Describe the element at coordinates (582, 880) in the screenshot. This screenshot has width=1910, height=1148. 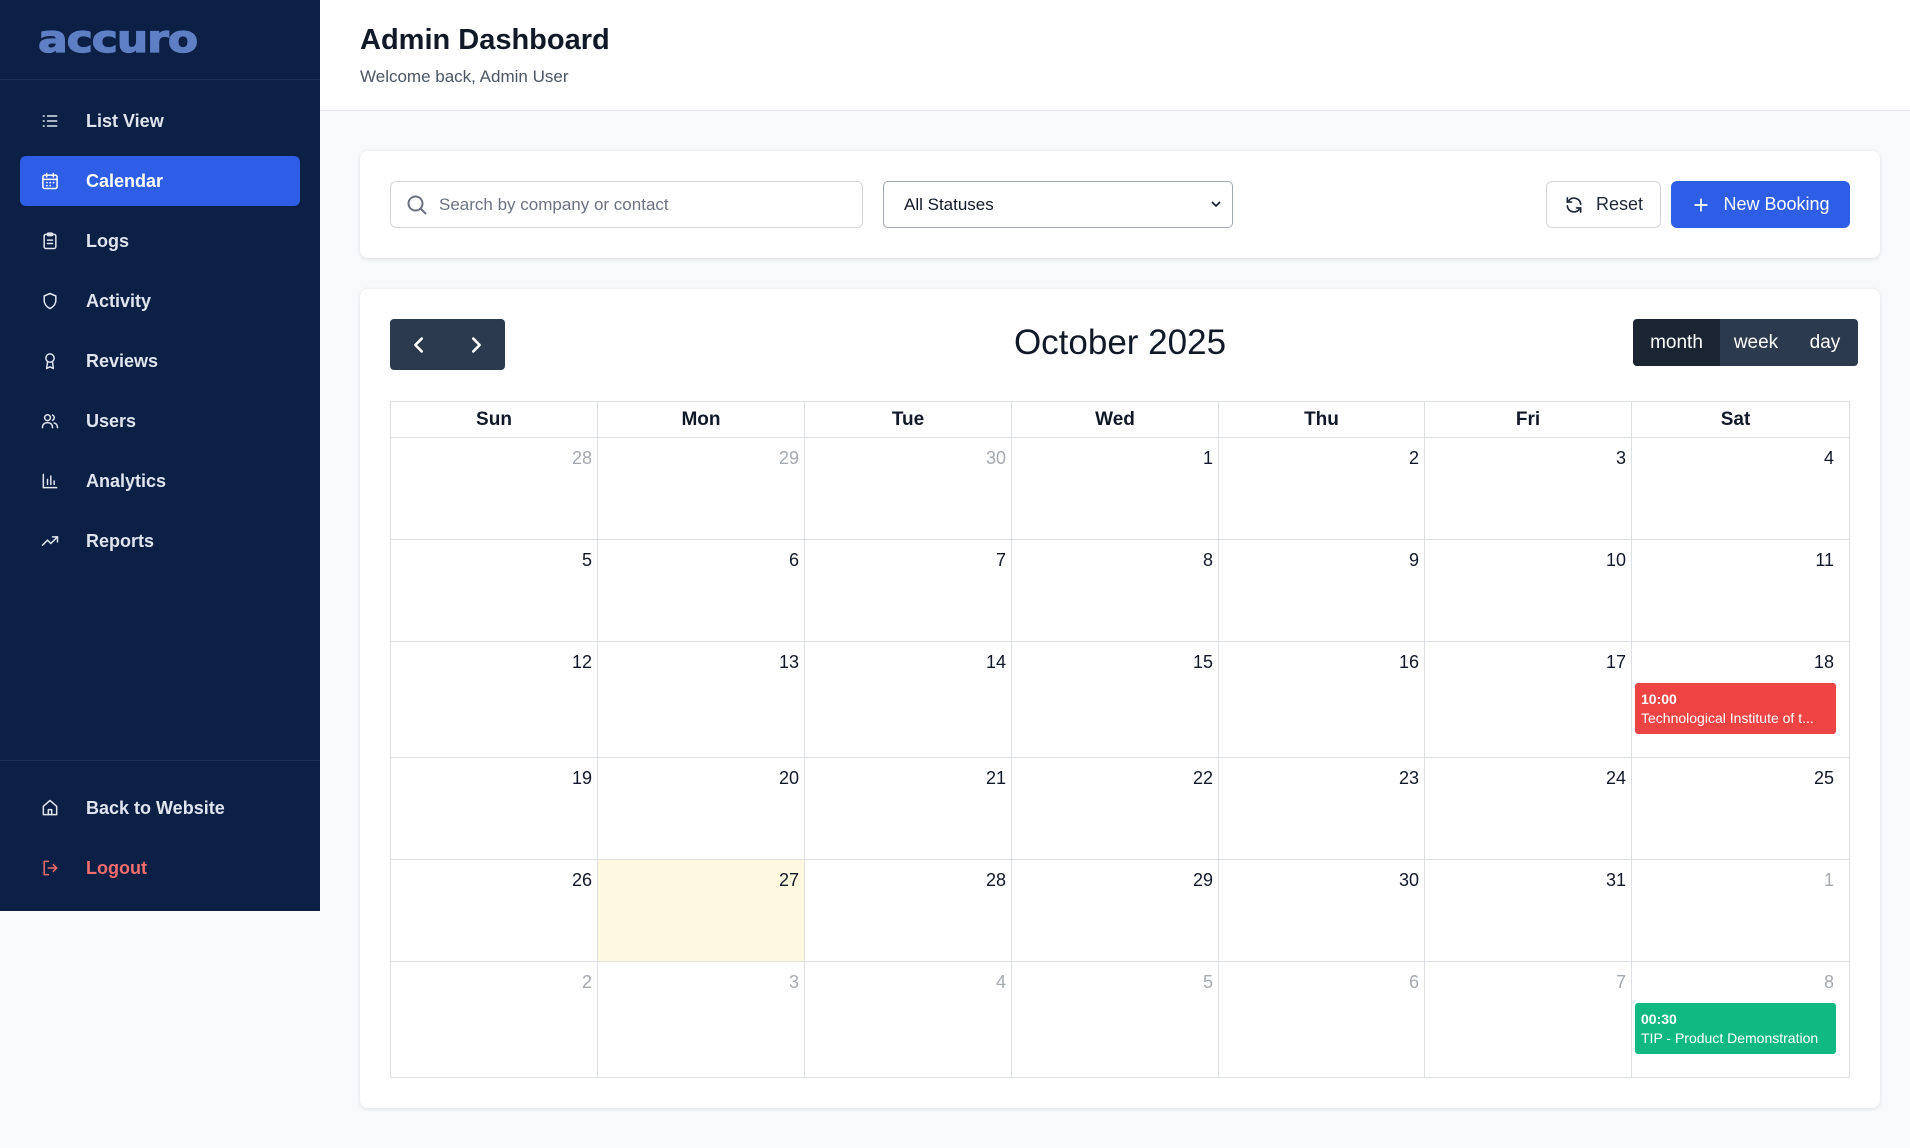
I see `day-number: 26` at that location.